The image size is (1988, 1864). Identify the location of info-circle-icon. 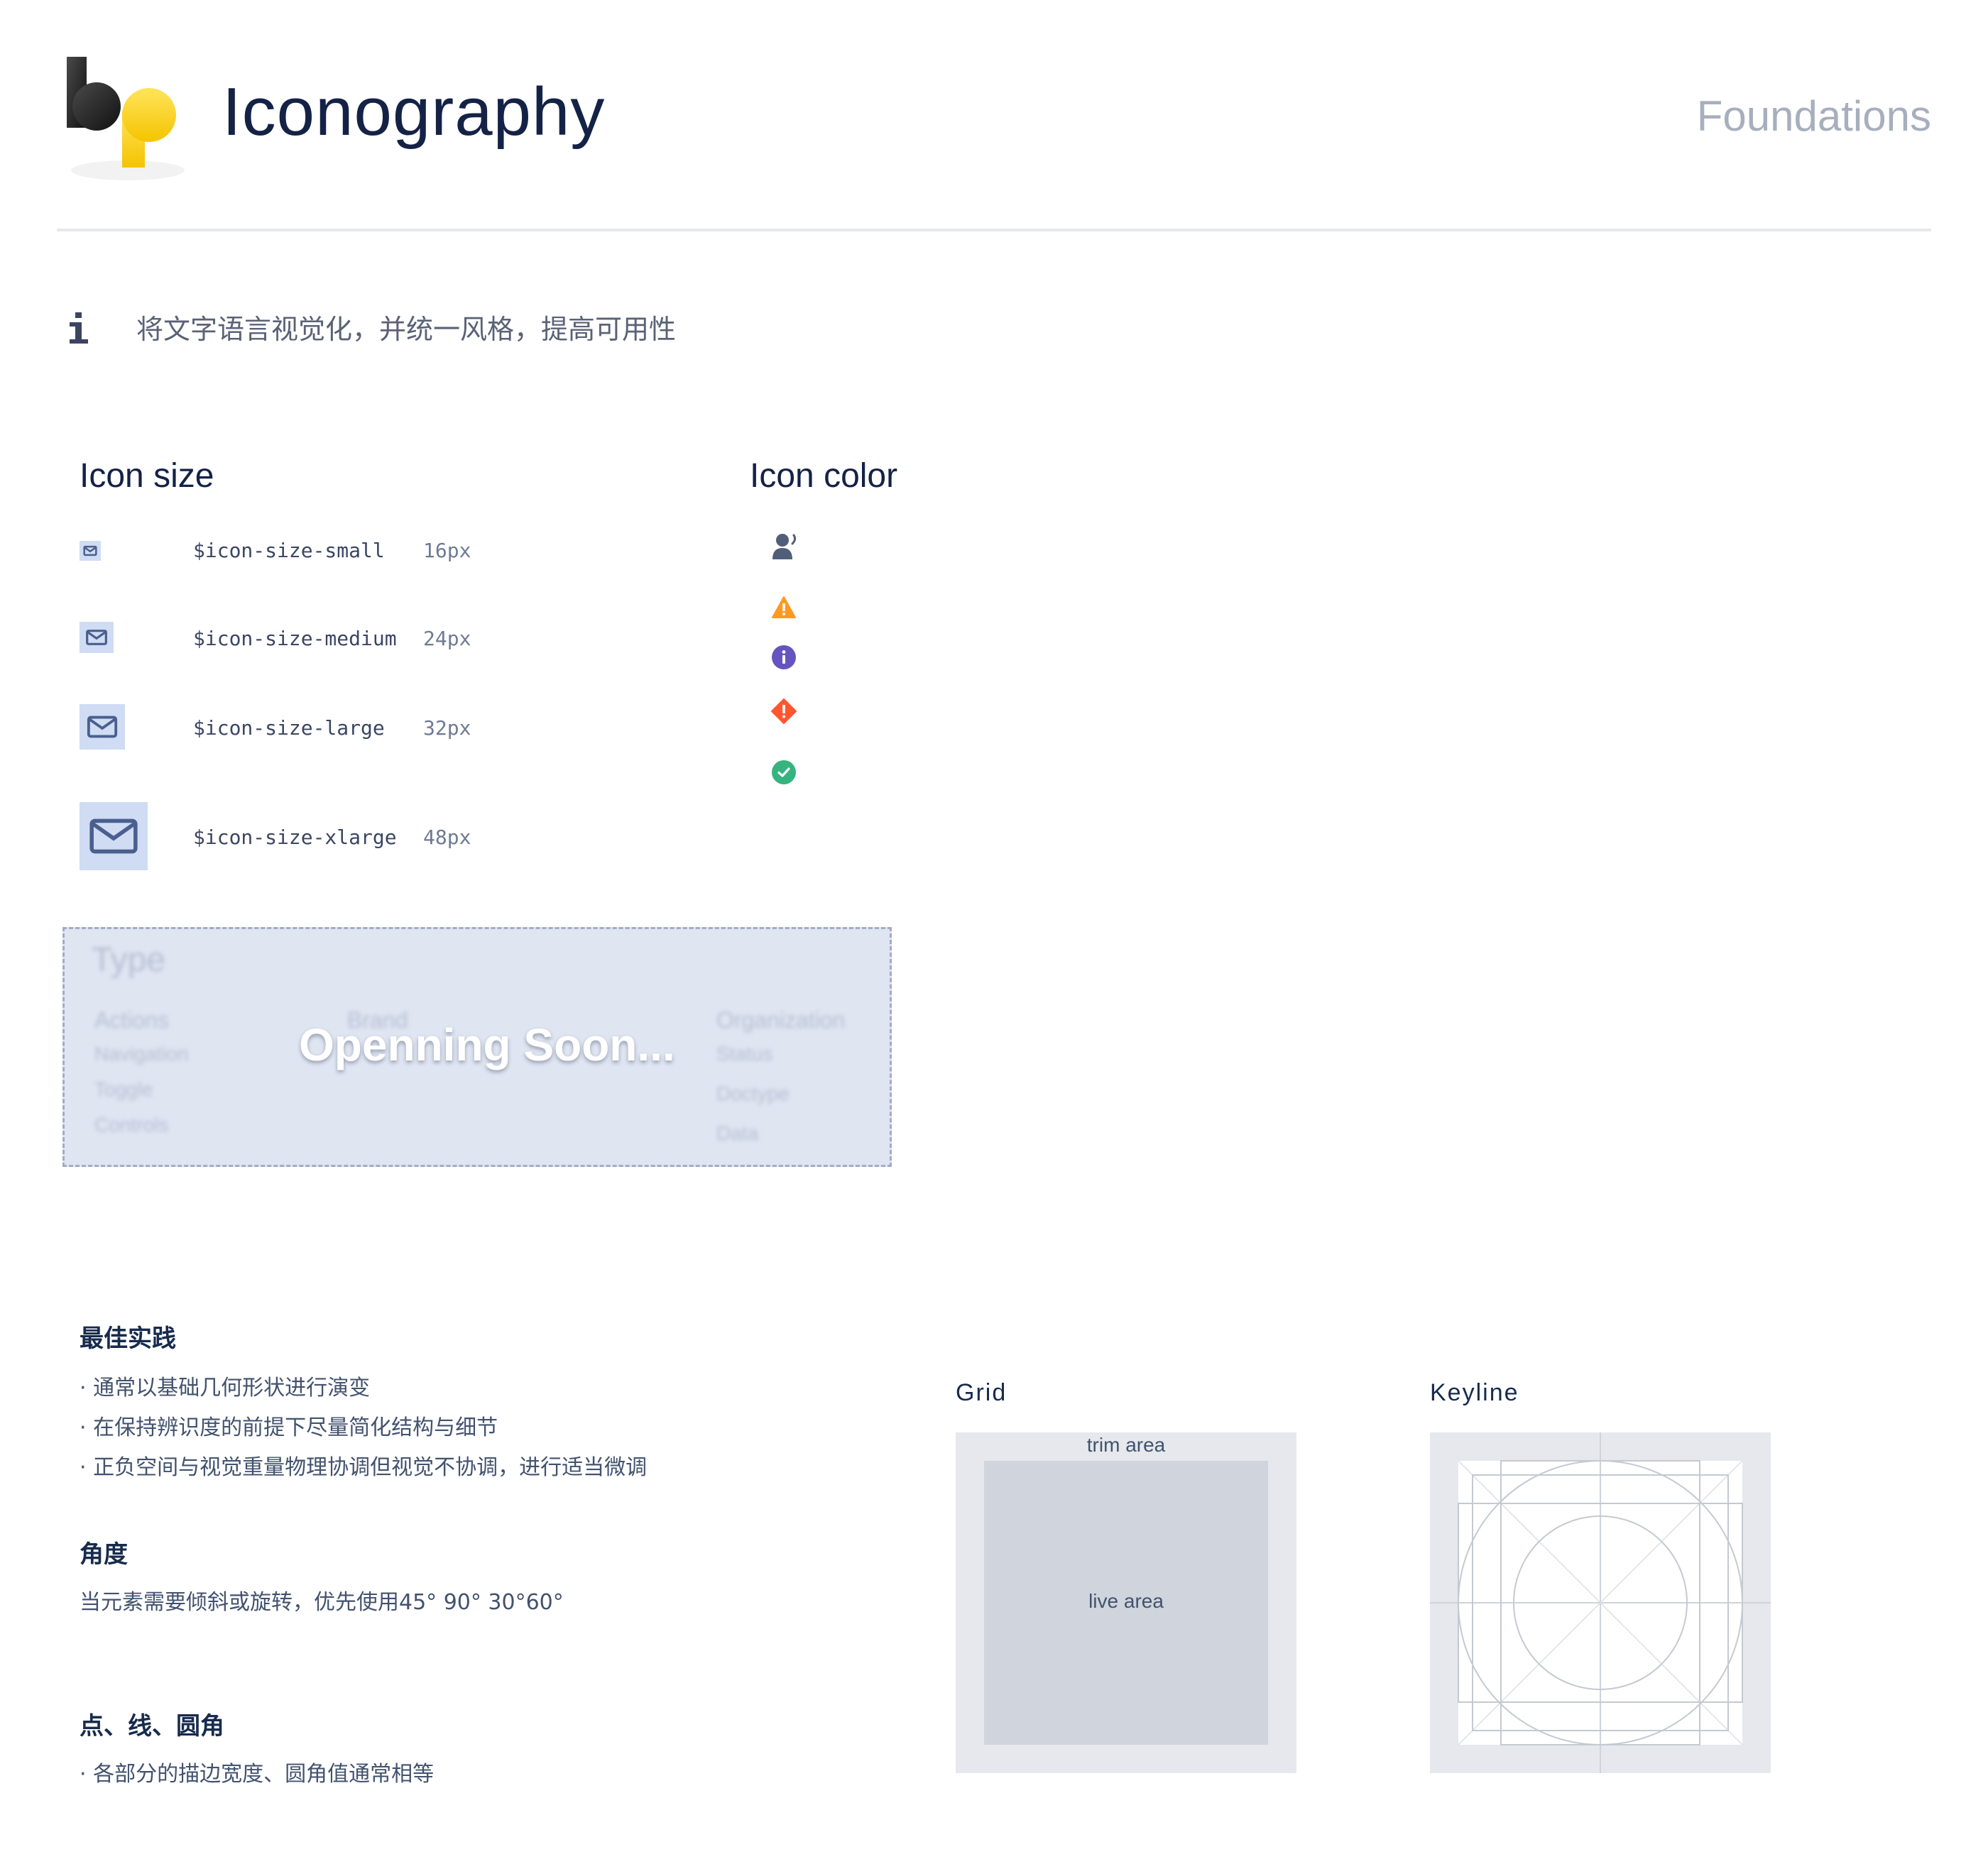
(784, 657).